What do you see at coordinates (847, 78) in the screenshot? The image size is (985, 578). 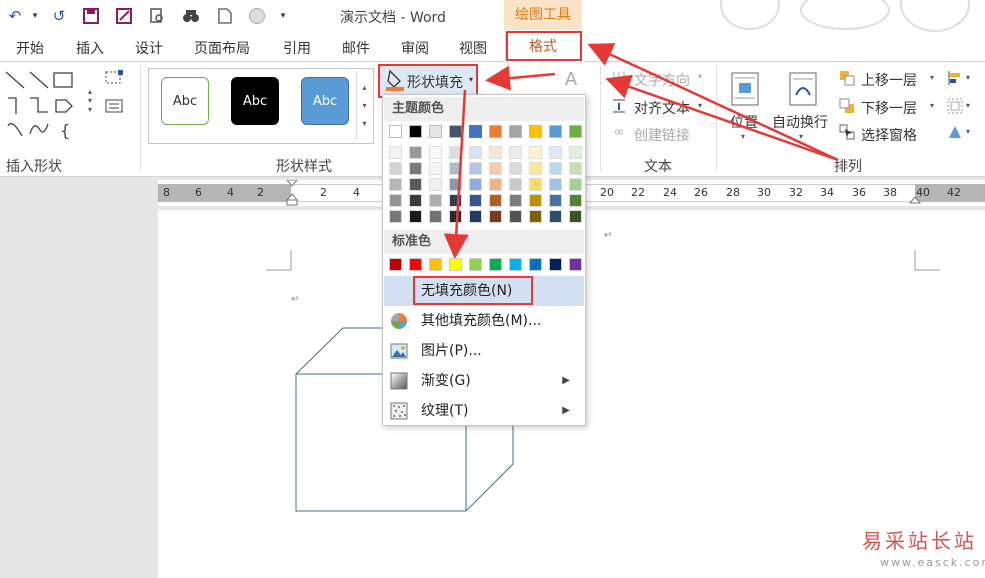 I see `bring-forward-icon` at bounding box center [847, 78].